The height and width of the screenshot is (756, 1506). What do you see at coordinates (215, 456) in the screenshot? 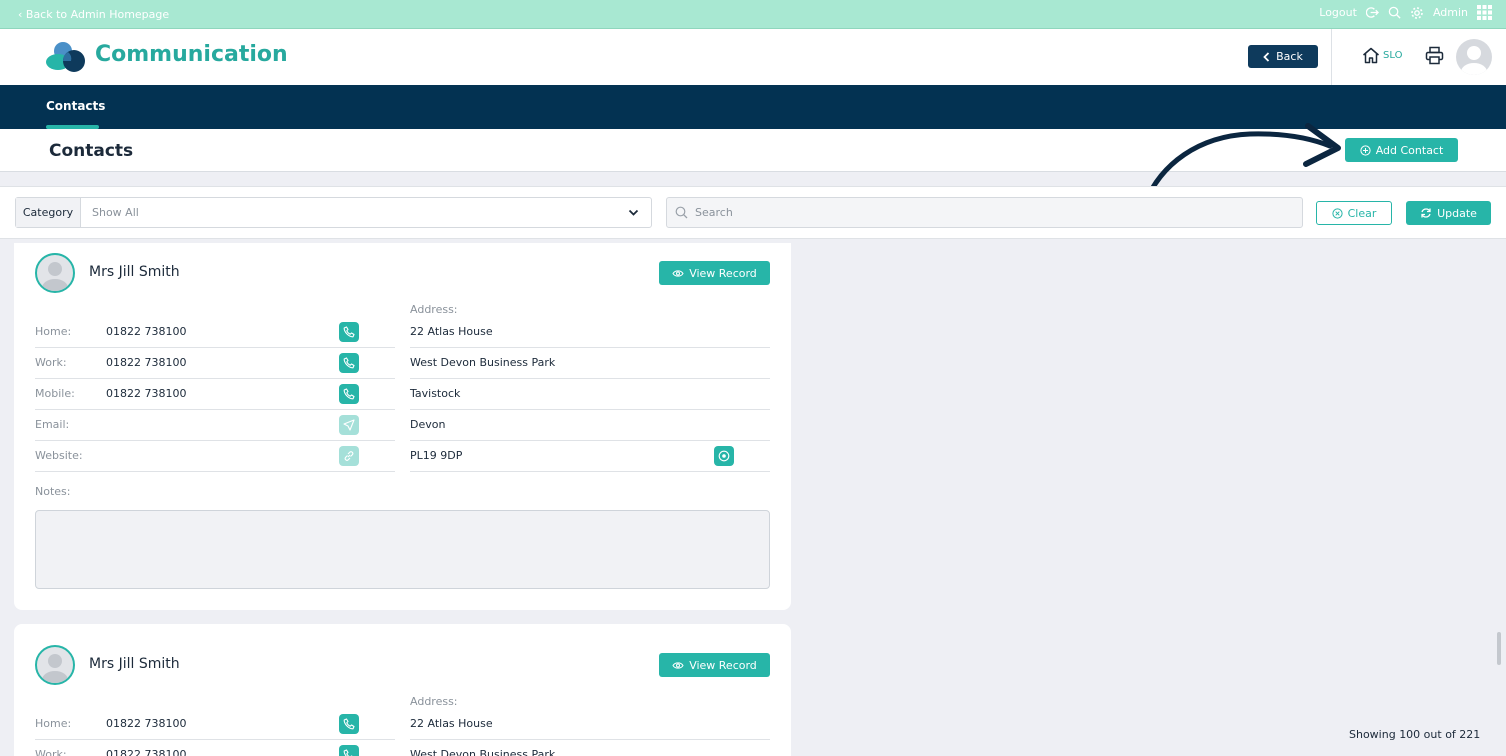
I see `field-row-website: Website:` at bounding box center [215, 456].